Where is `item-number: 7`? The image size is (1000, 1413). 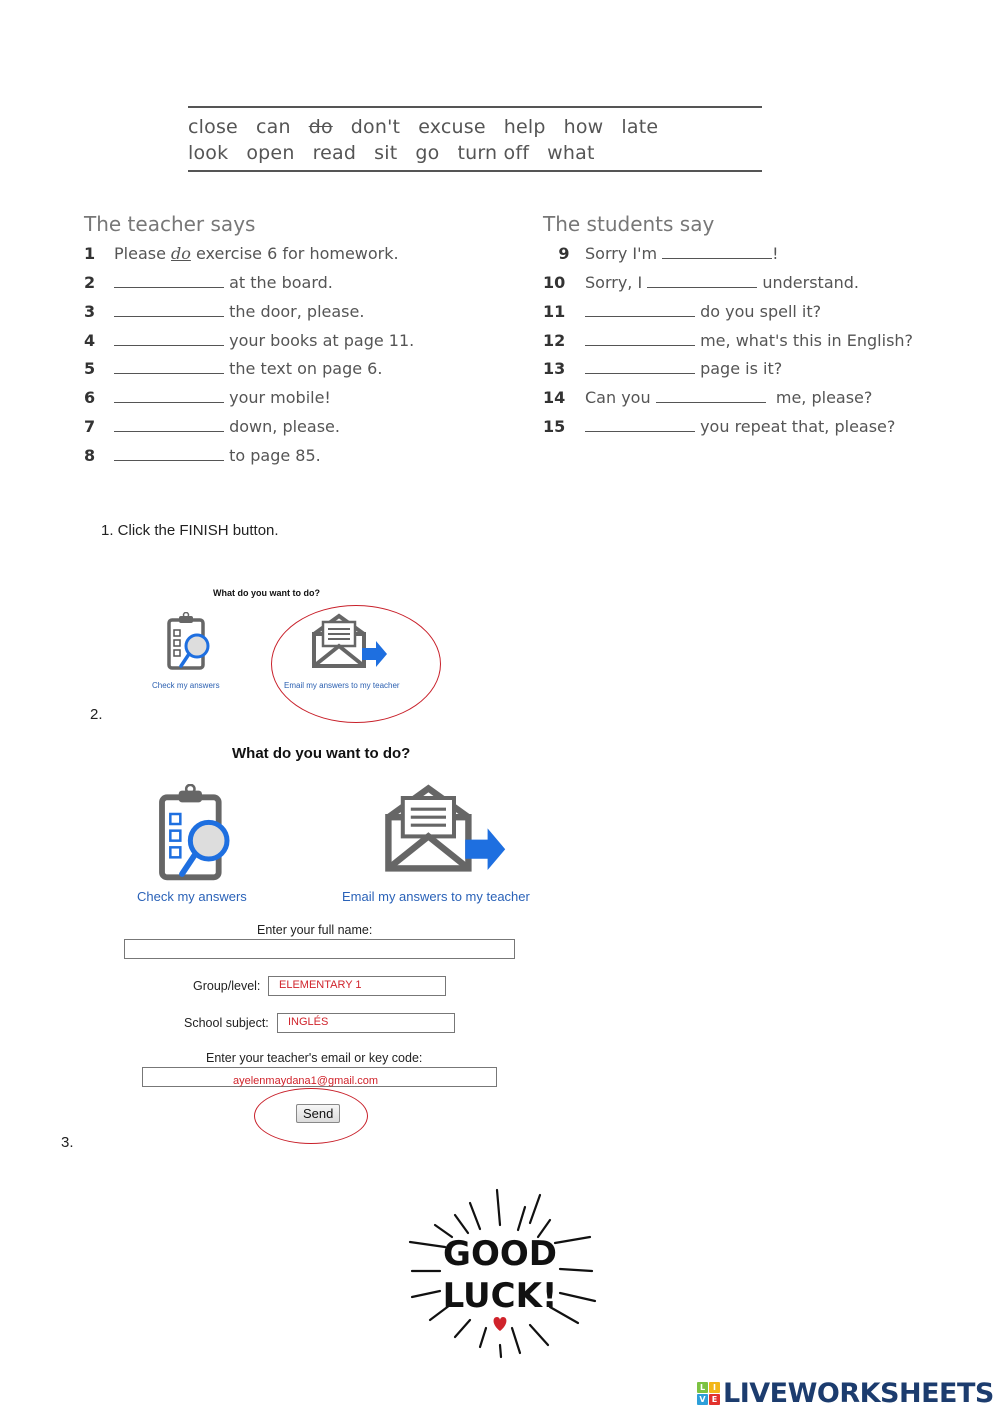 item-number: 7 is located at coordinates (90, 426).